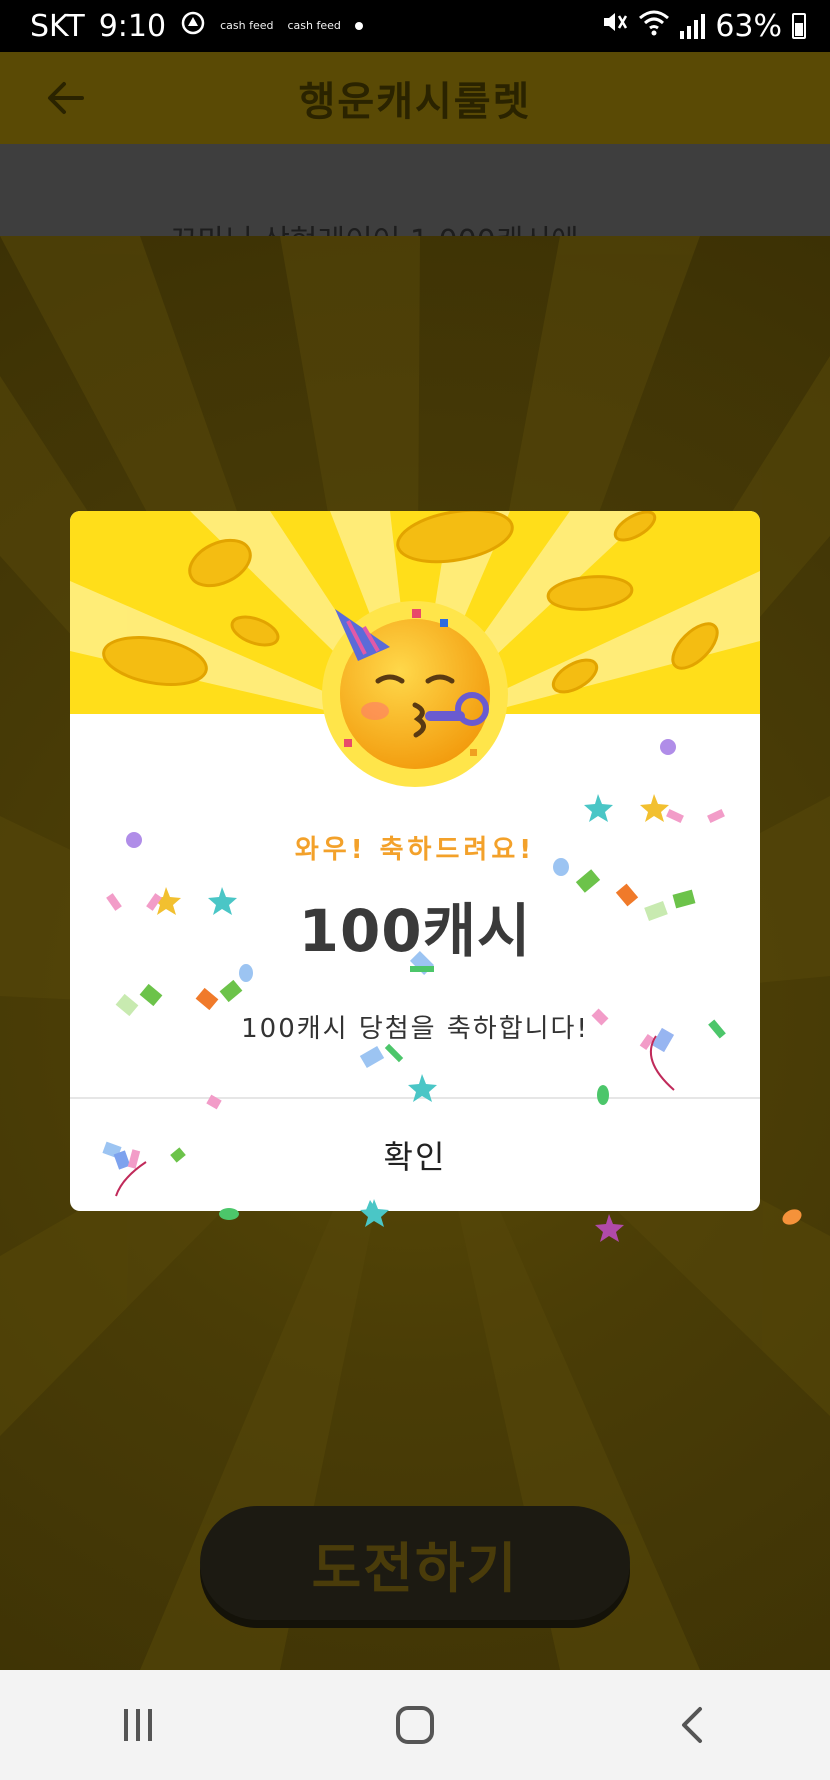 The width and height of the screenshot is (830, 1780). I want to click on cashfeed-notif-2: cash feed, so click(314, 25).